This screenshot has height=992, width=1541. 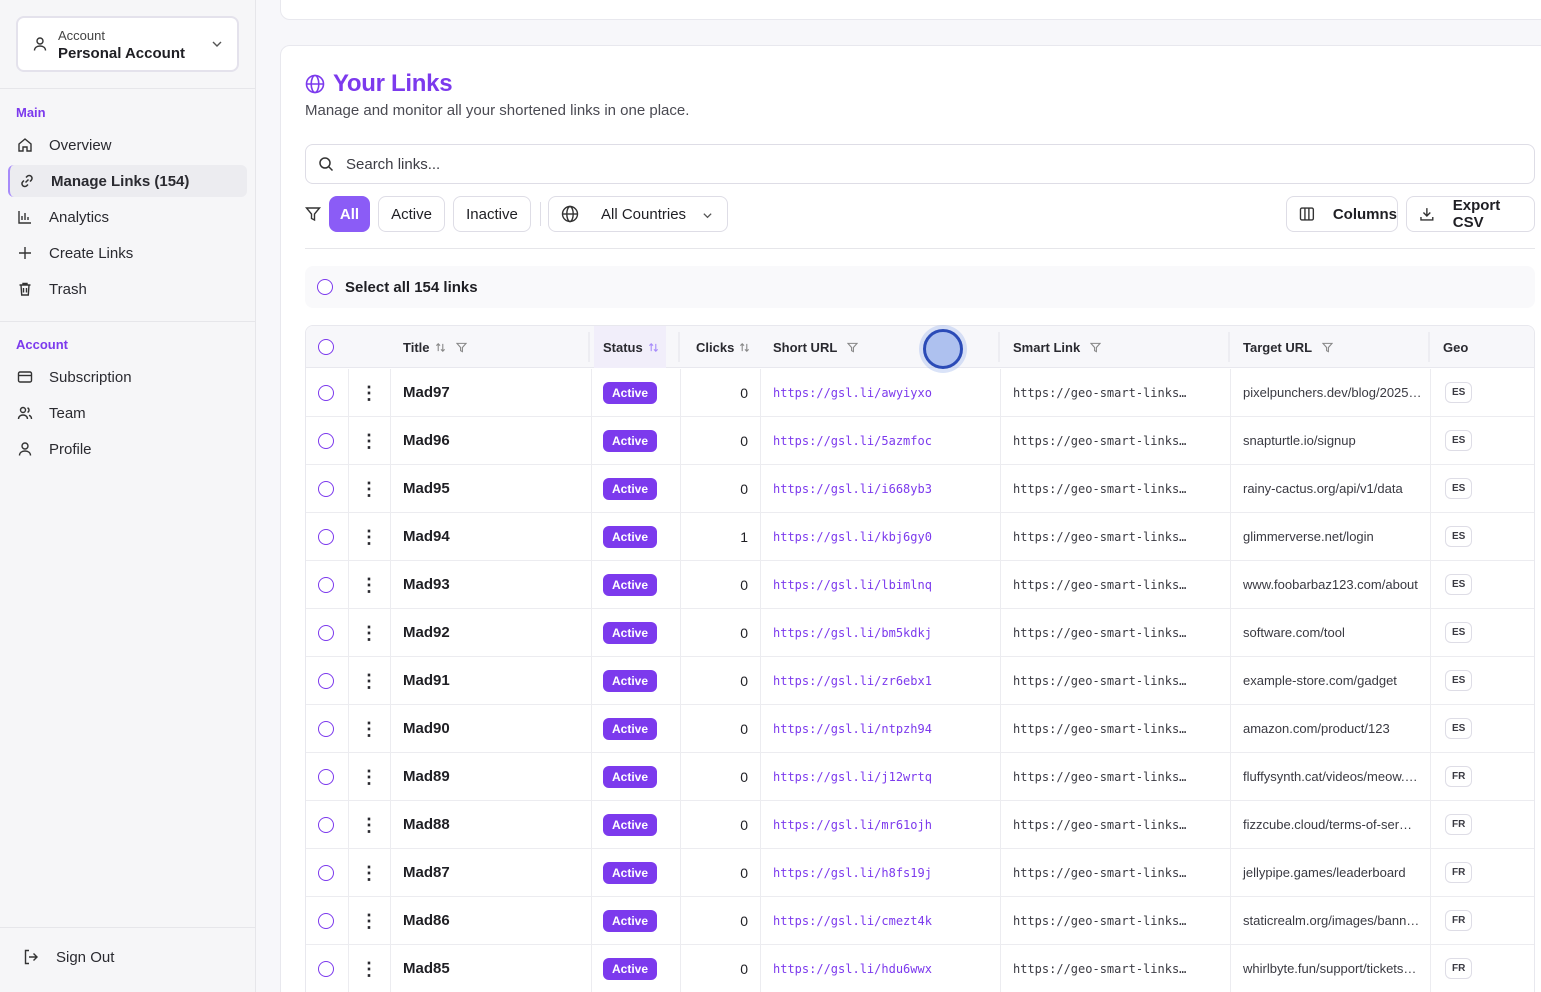 I want to click on row-short-url: https://gsl.li/i668yb3, so click(x=852, y=488).